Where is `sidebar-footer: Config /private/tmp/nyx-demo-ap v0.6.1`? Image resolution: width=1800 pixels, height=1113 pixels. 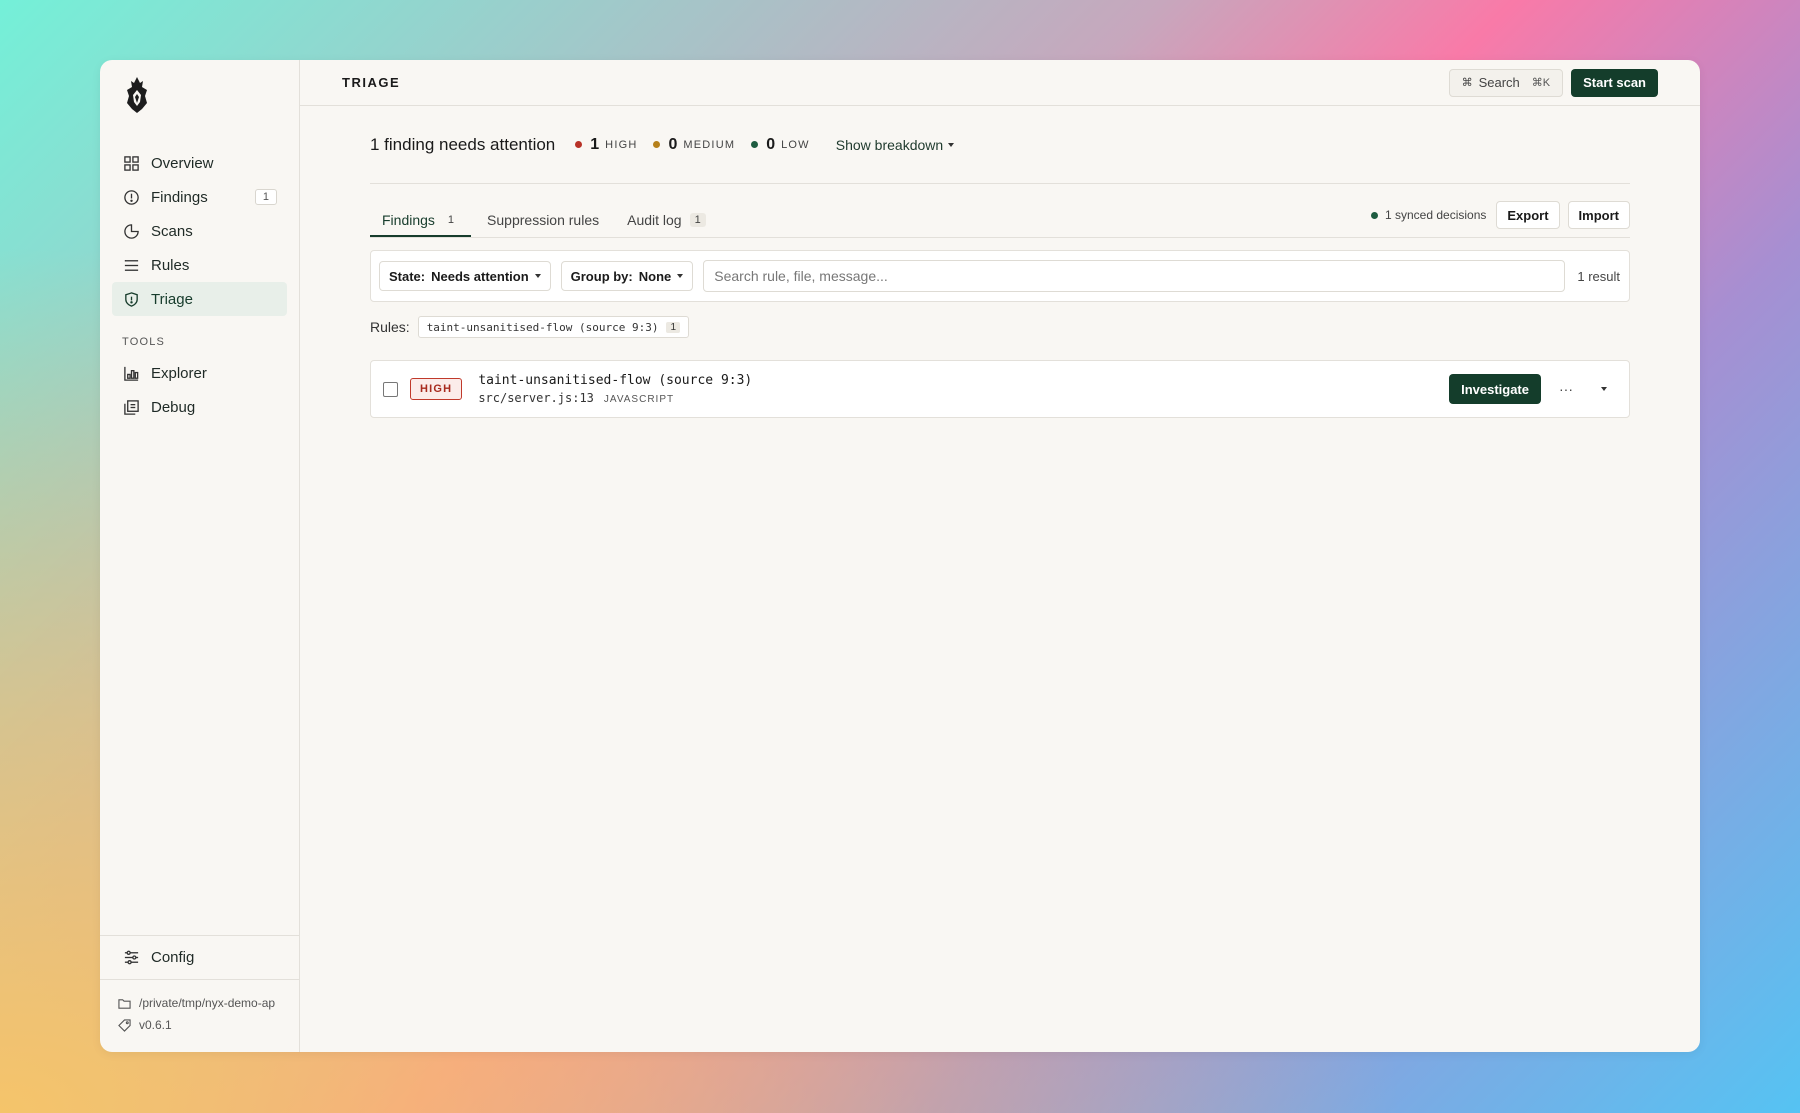
sidebar-footer: Config /private/tmp/nyx-demo-ap v0.6.1 is located at coordinates (199, 993).